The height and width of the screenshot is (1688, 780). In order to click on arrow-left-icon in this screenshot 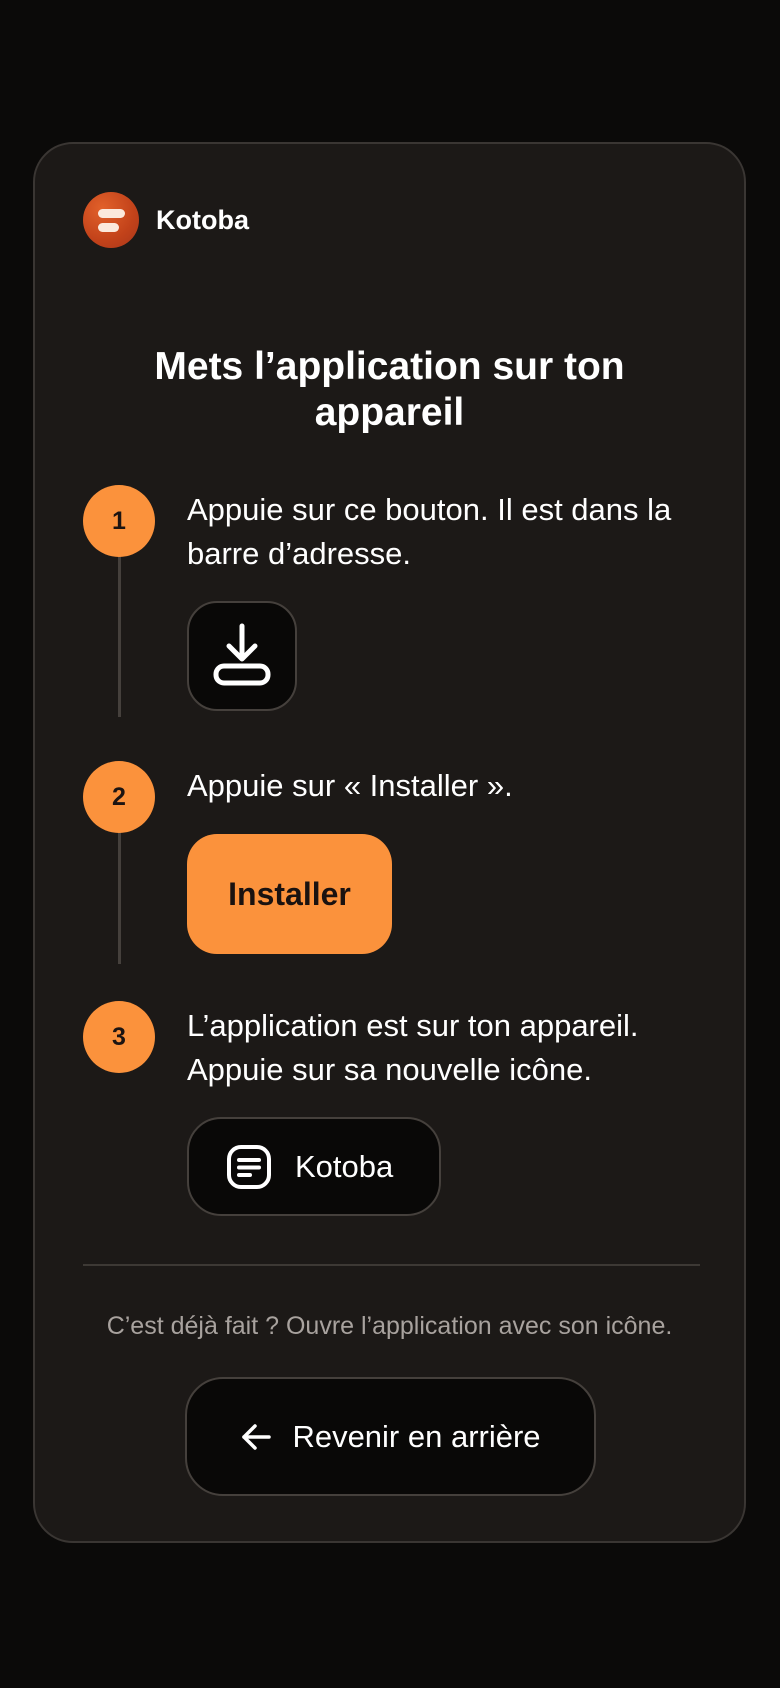, I will do `click(257, 1437)`.